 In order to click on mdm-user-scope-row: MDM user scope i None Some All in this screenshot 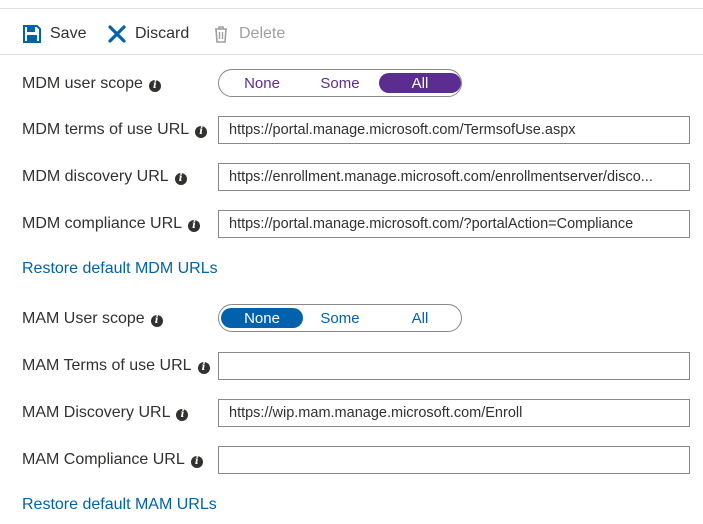, I will do `click(351, 84)`.